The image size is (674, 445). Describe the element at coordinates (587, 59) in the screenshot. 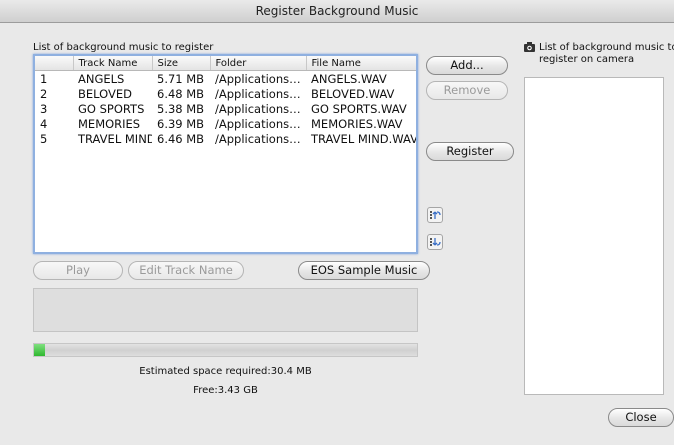

I see `camera-list-label-line2: register on camera` at that location.